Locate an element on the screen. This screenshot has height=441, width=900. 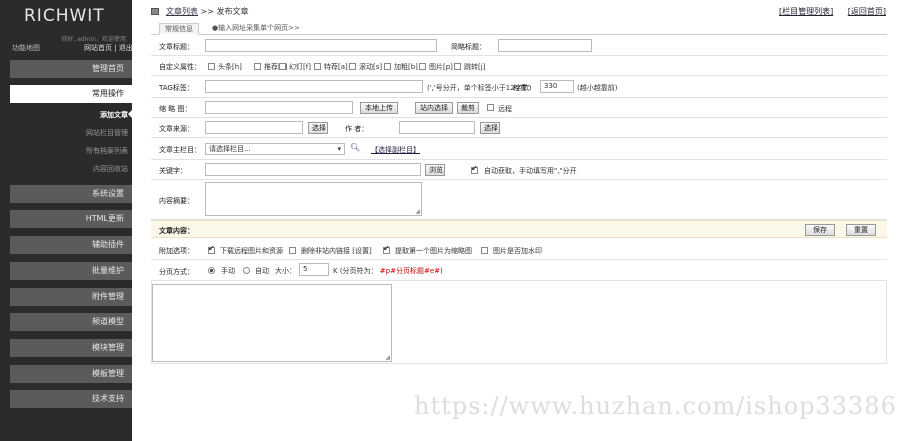
menu-common-ops: 常用操作 is located at coordinates (71, 94).